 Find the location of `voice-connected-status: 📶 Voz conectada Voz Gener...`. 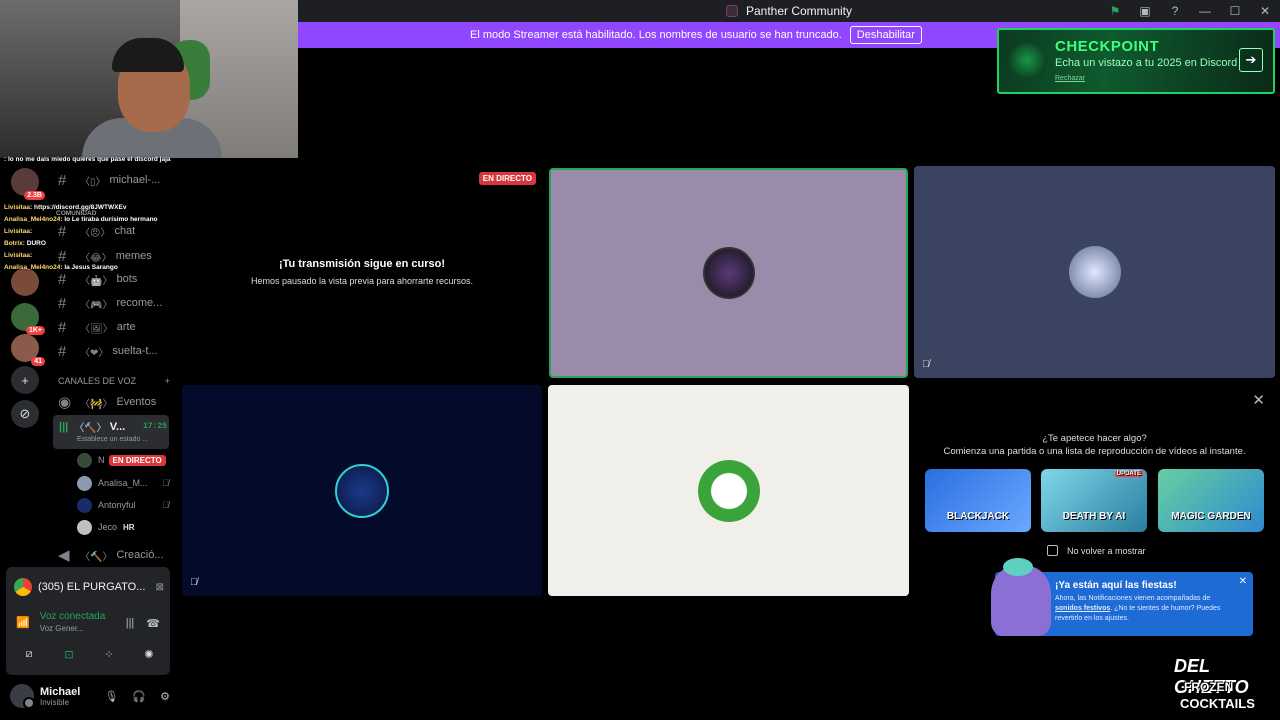

voice-connected-status: 📶 Voz conectada Voz Gener... is located at coordinates (60, 622).